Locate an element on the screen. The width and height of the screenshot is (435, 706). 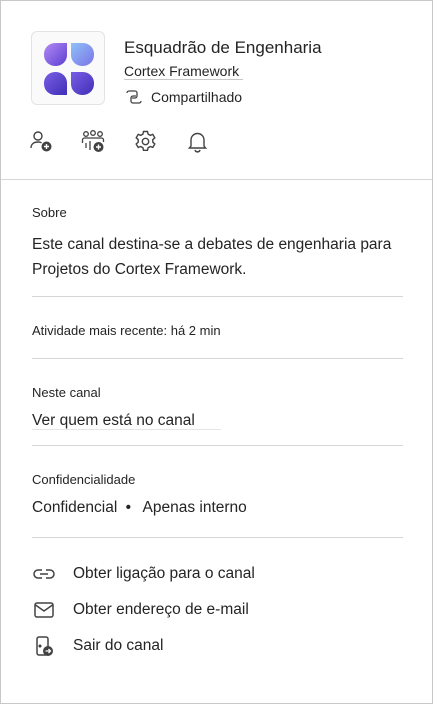
see-members-link: Ver quem está no canal is located at coordinates (126, 421).